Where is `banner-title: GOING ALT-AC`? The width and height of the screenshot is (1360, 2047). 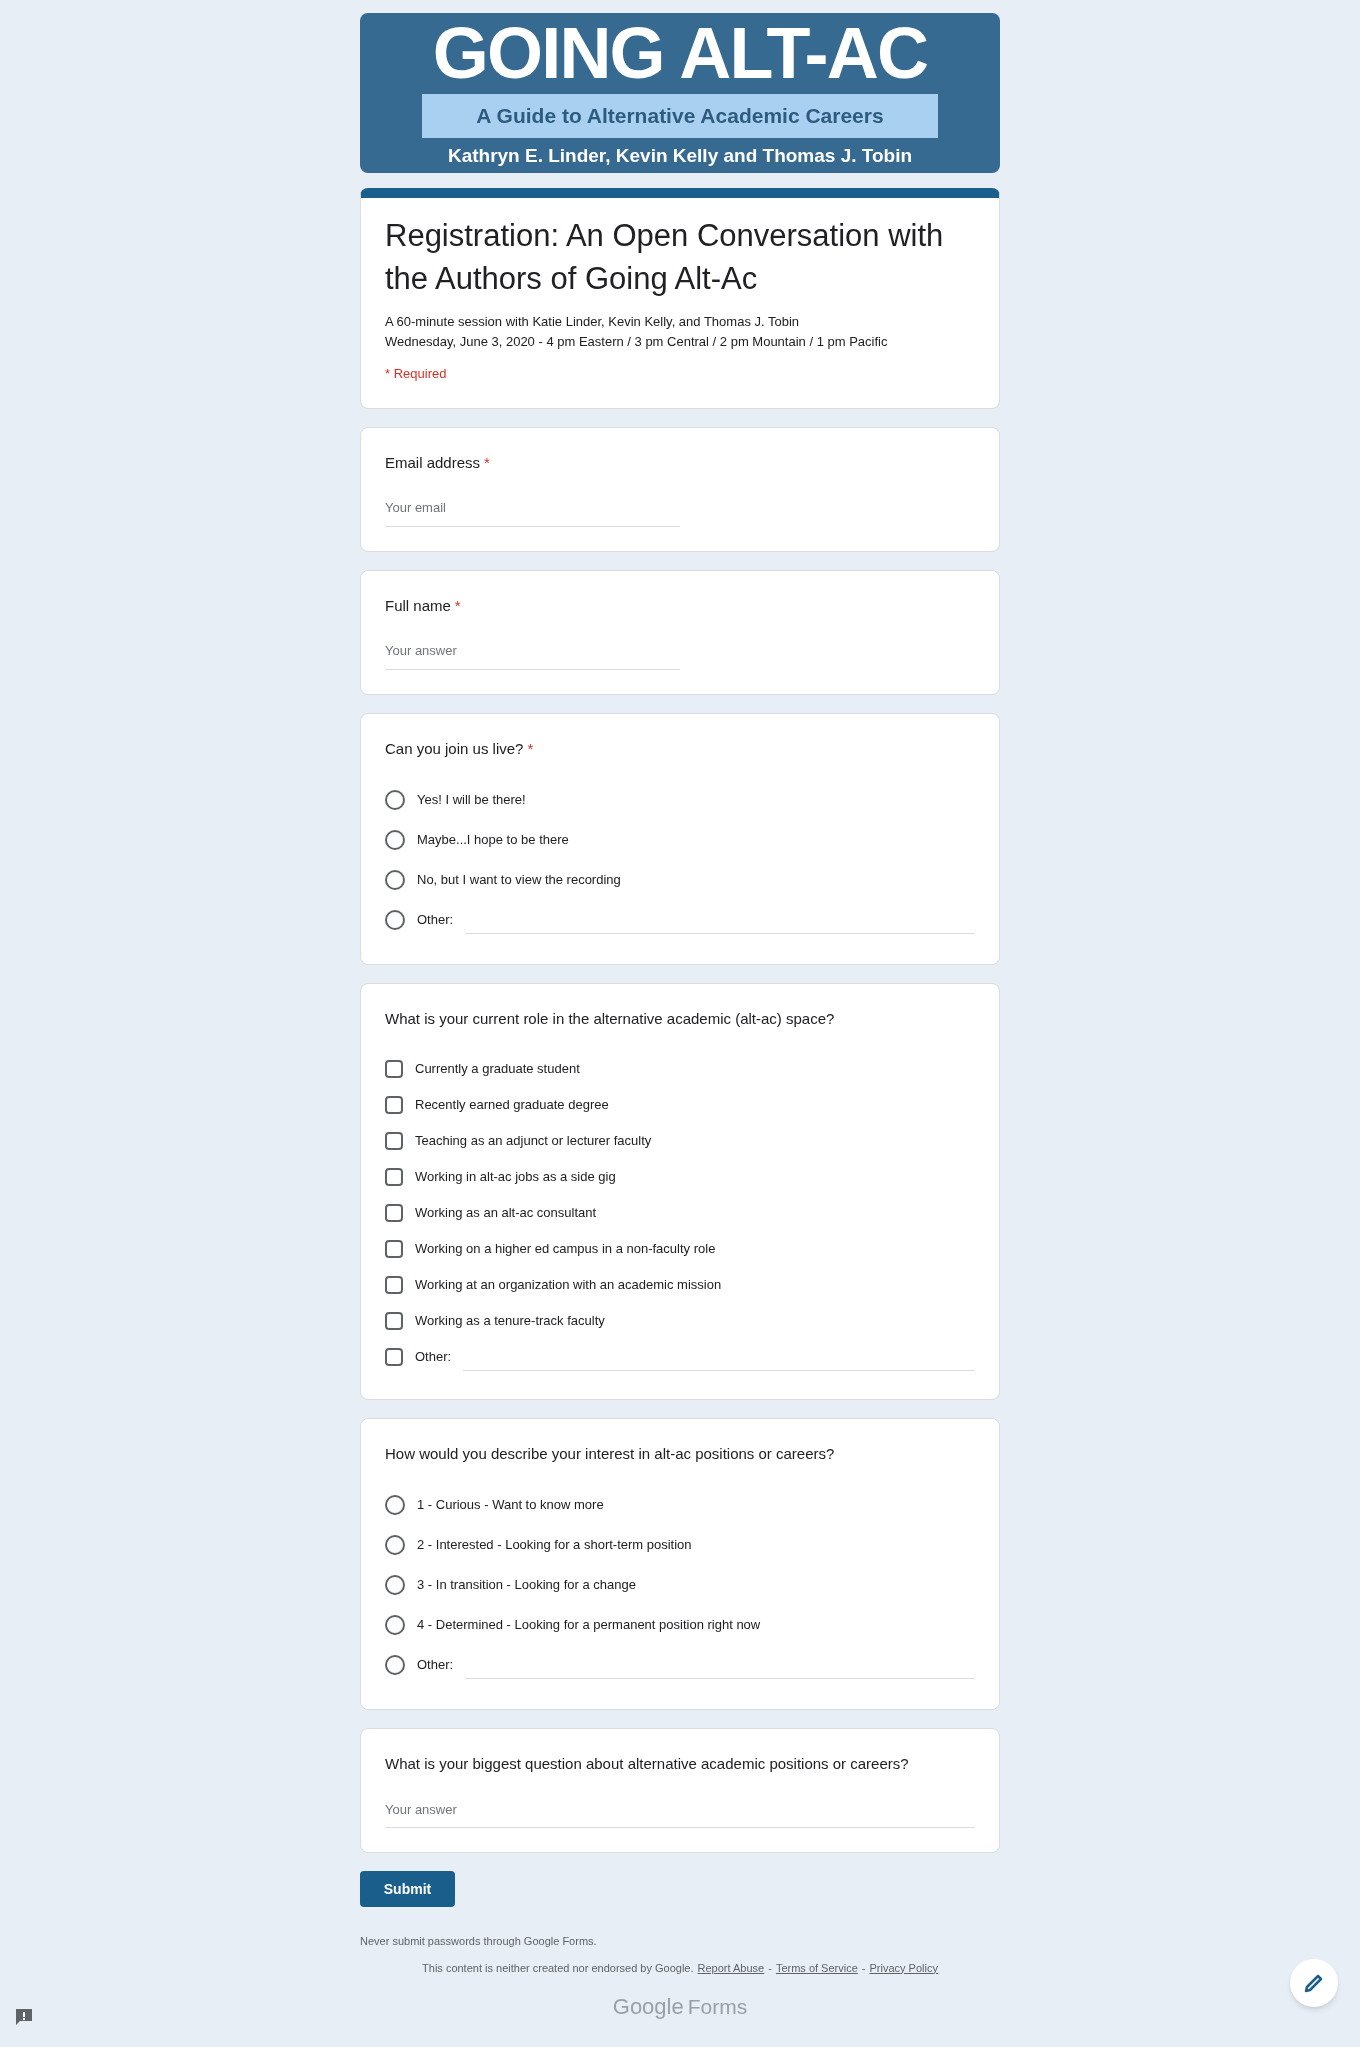 banner-title: GOING ALT-AC is located at coordinates (680, 53).